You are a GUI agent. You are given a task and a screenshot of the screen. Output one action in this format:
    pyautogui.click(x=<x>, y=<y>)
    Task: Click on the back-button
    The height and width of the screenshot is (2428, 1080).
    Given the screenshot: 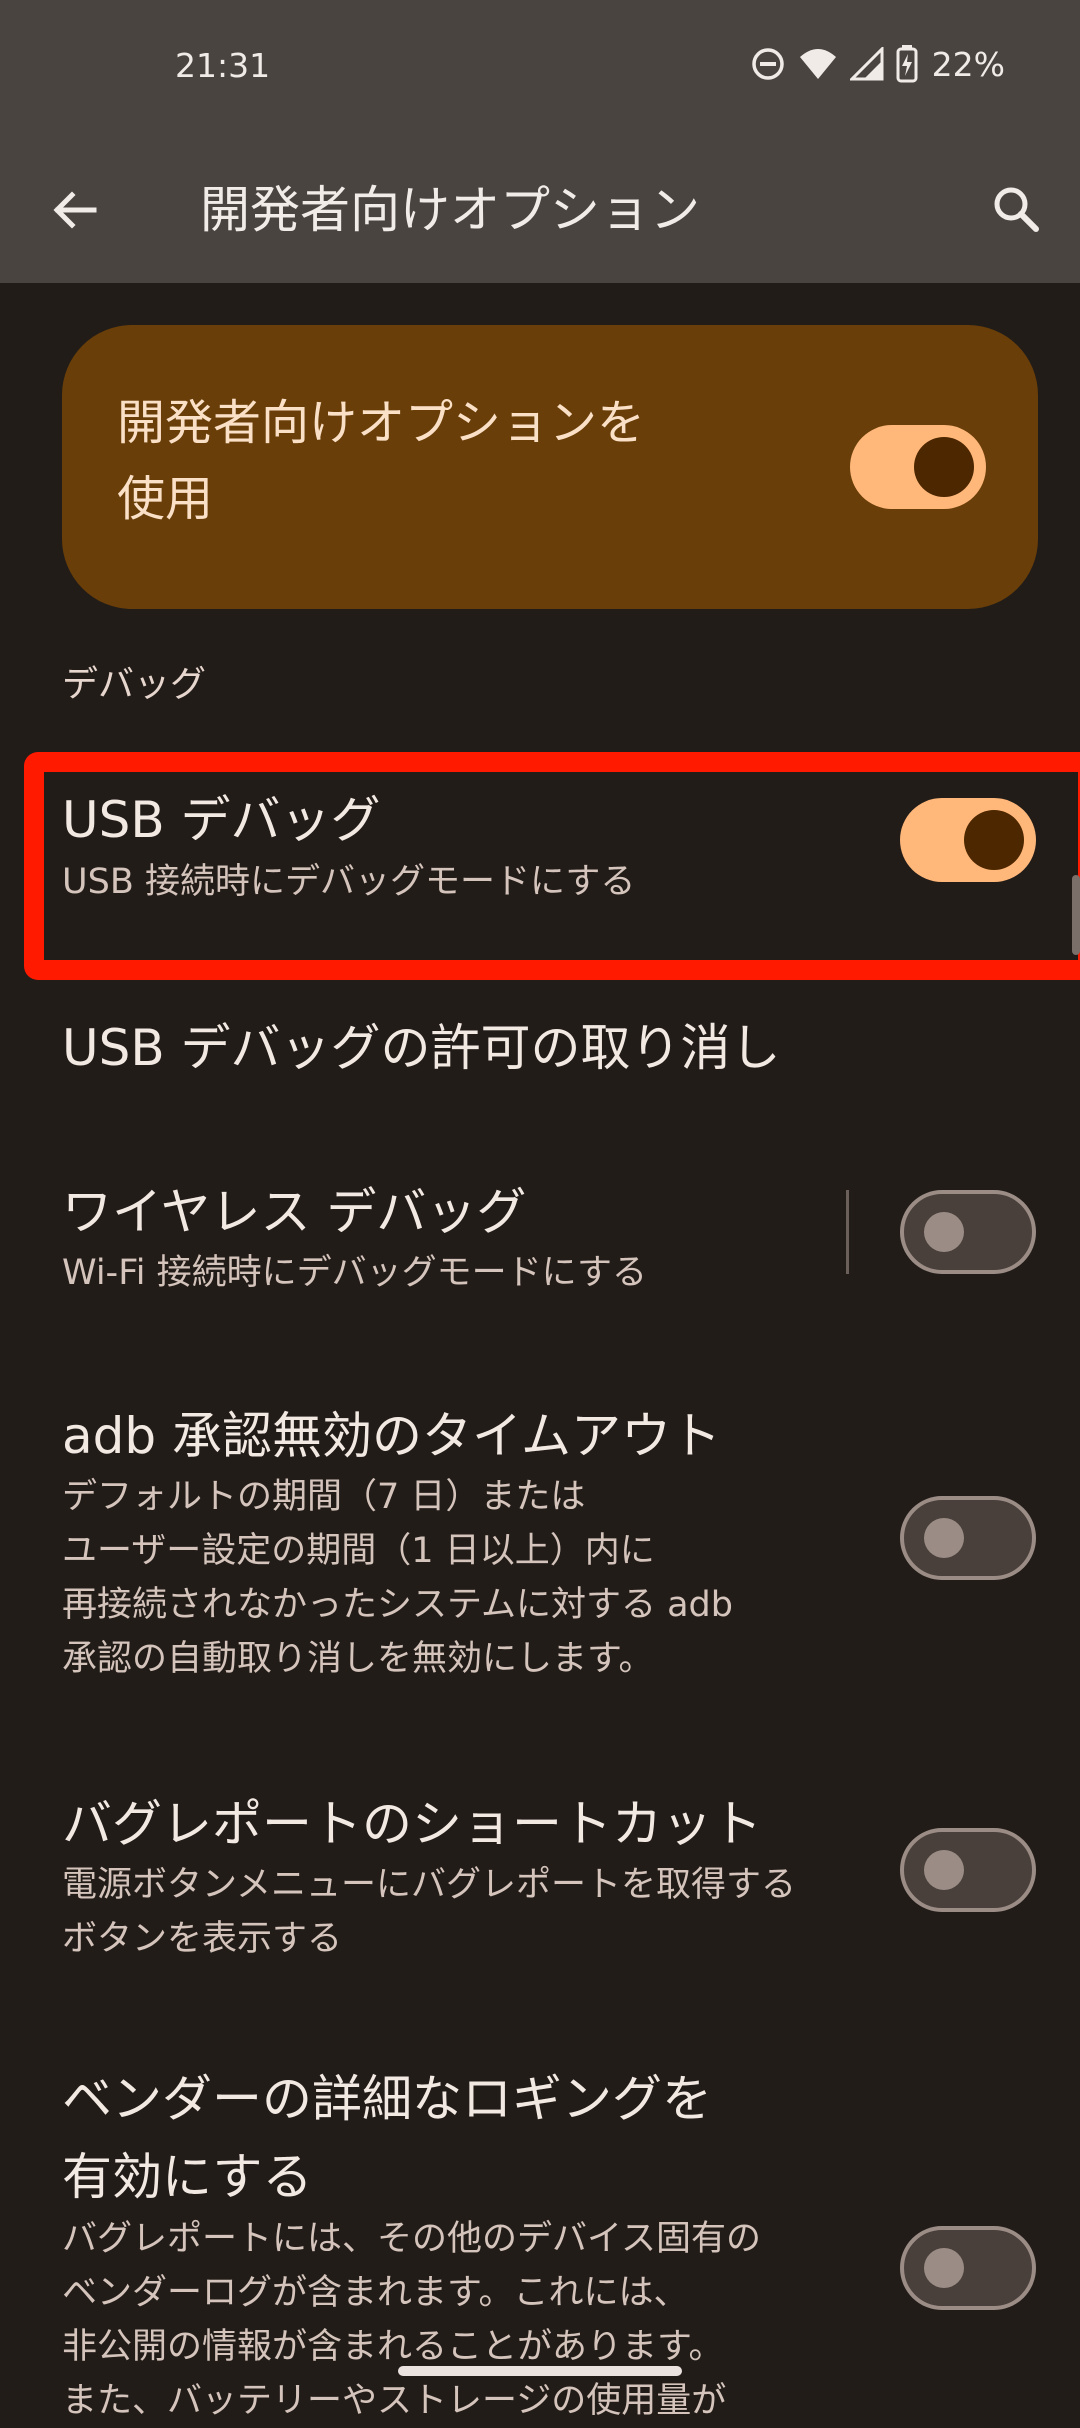 What is the action you would take?
    pyautogui.click(x=75, y=210)
    